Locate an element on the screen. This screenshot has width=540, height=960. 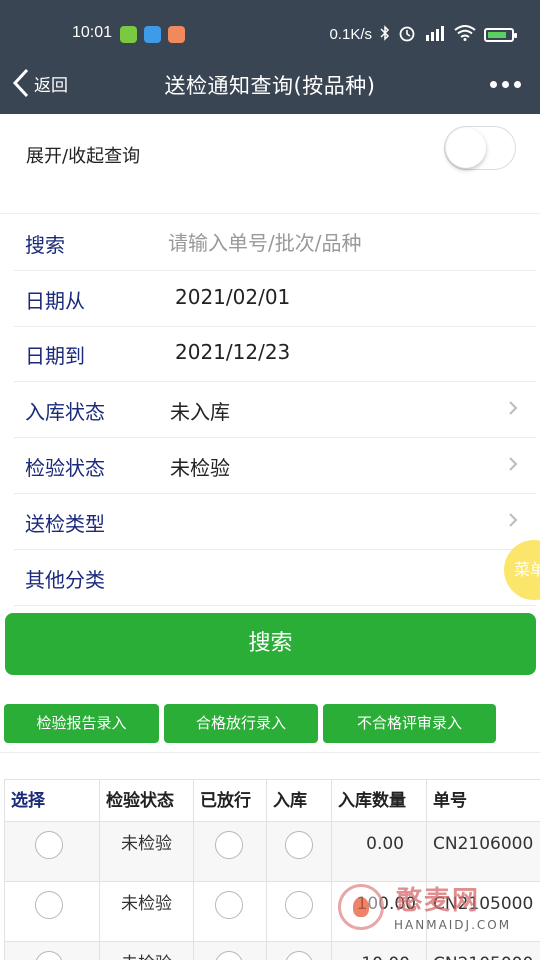
status-bar: 10:01 0.1K/s is located at coordinates (270, 26).